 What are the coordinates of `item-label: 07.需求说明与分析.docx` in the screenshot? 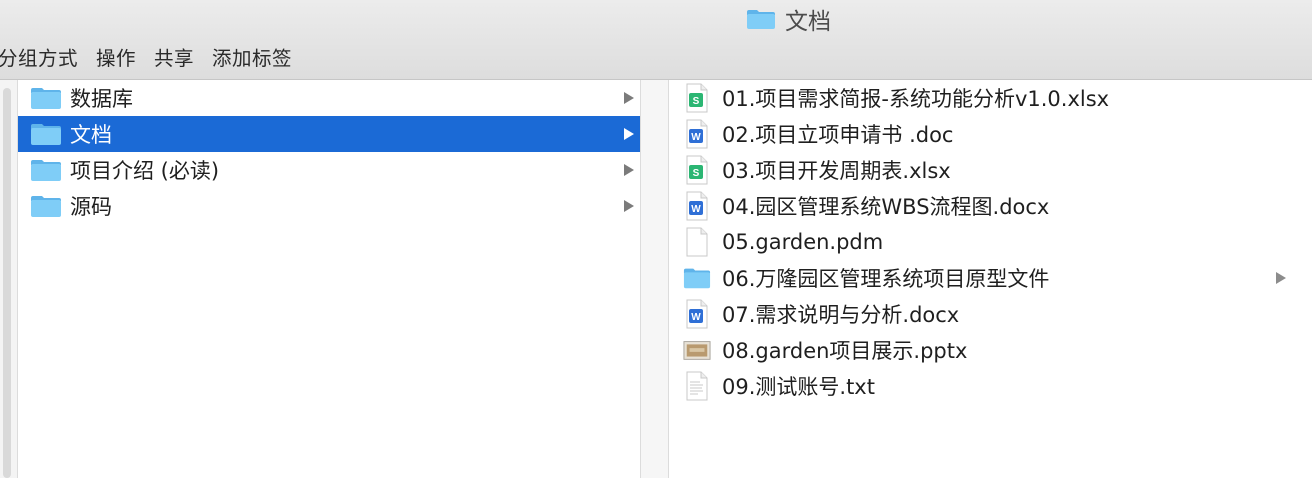 It's located at (841, 315).